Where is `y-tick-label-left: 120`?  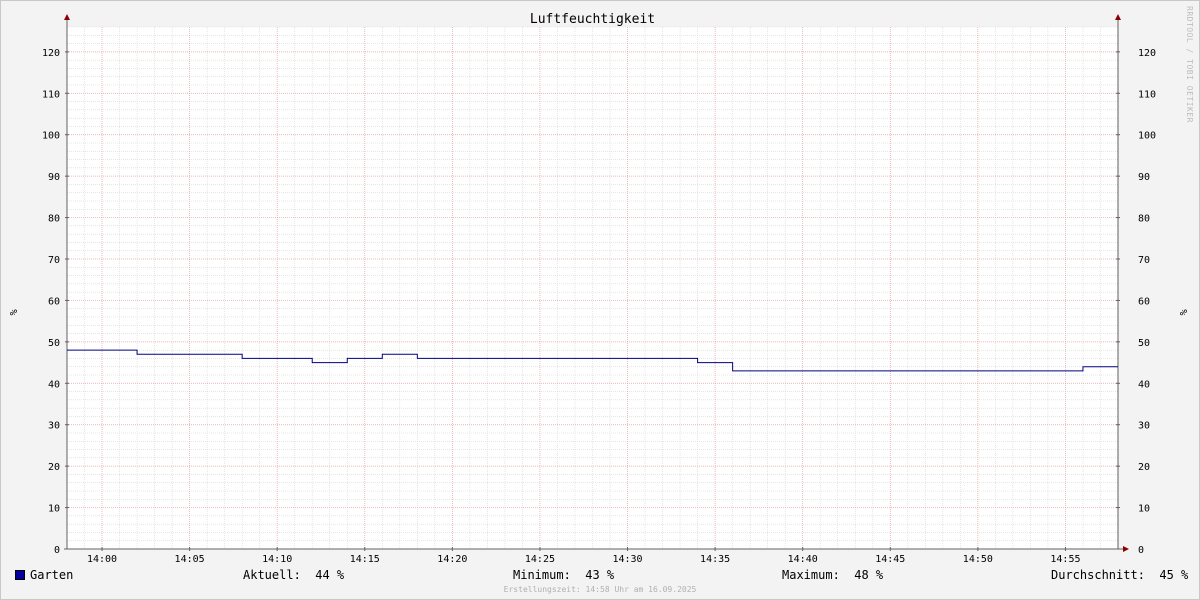 y-tick-label-left: 120 is located at coordinates (51, 53).